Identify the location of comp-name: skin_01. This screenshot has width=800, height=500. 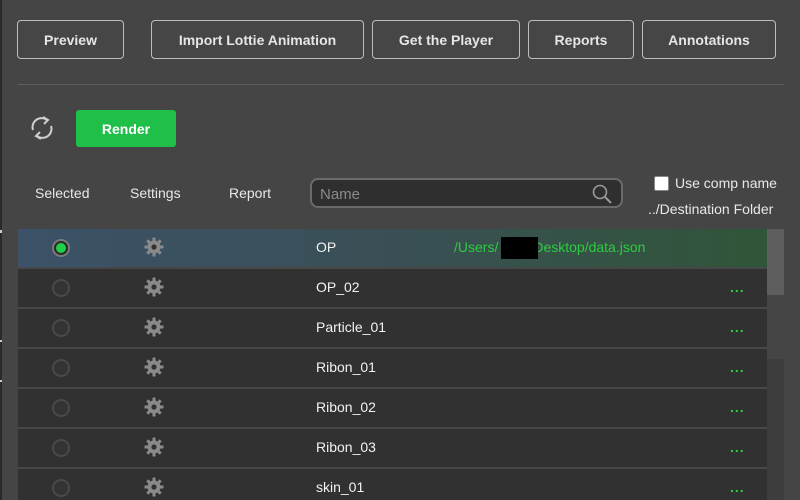
(340, 487).